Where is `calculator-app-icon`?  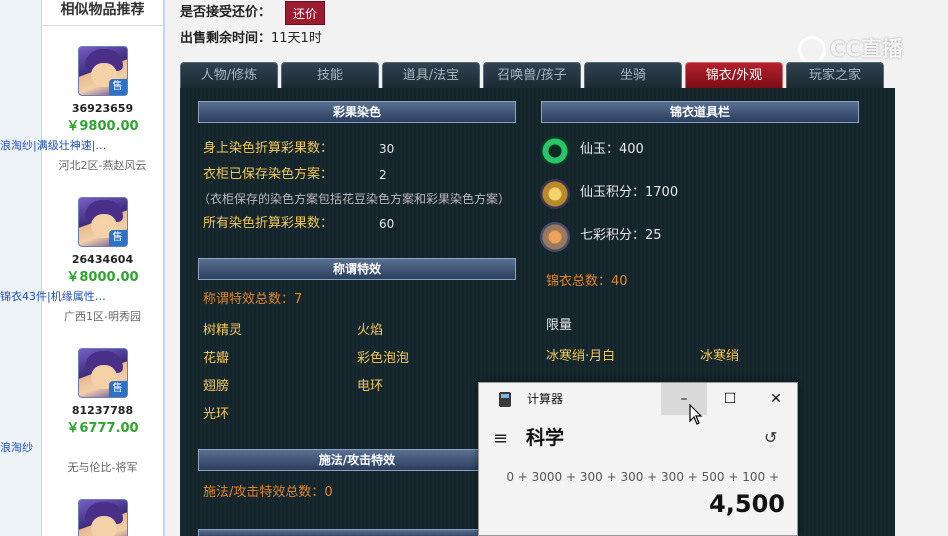
calculator-app-icon is located at coordinates (505, 399).